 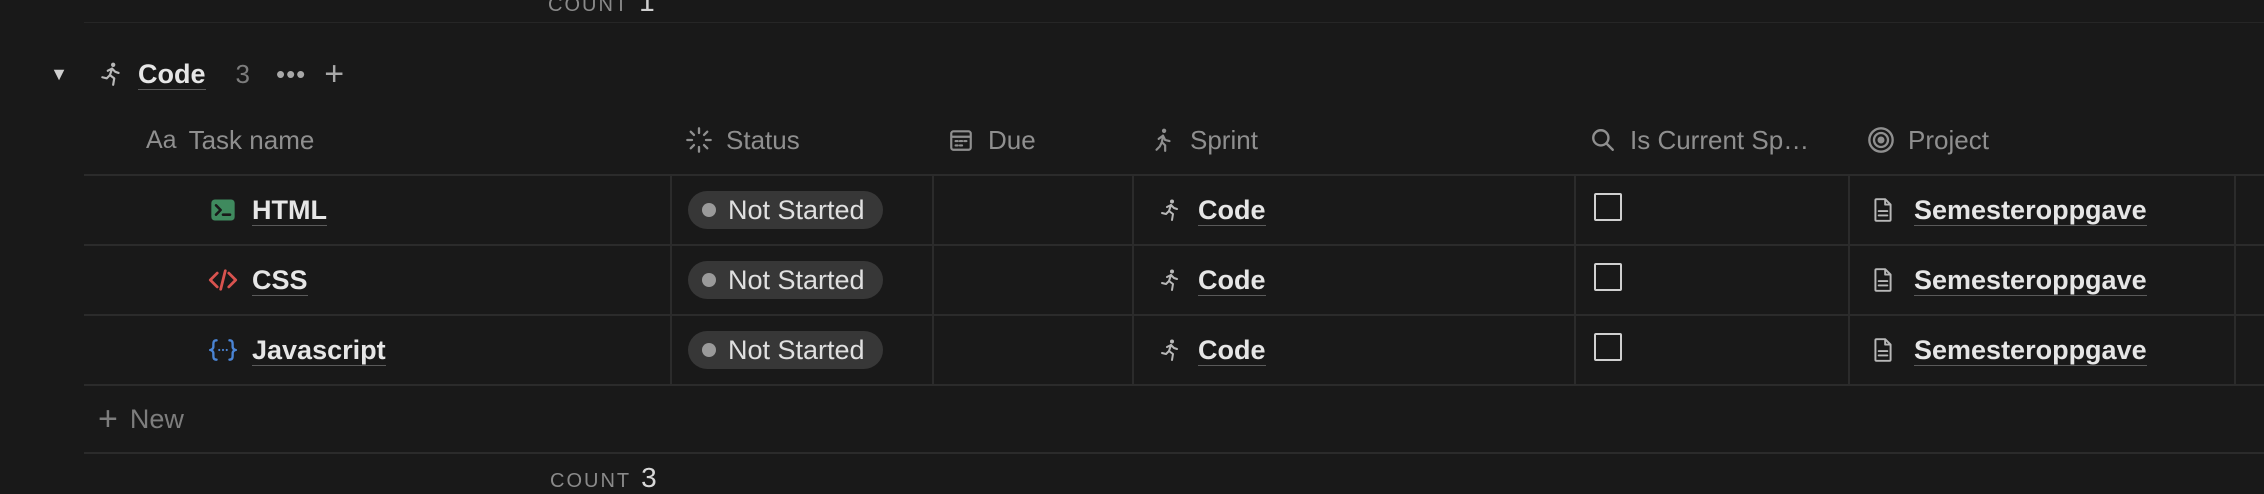 What do you see at coordinates (289, 210) in the screenshot?
I see `task-name: HTML` at bounding box center [289, 210].